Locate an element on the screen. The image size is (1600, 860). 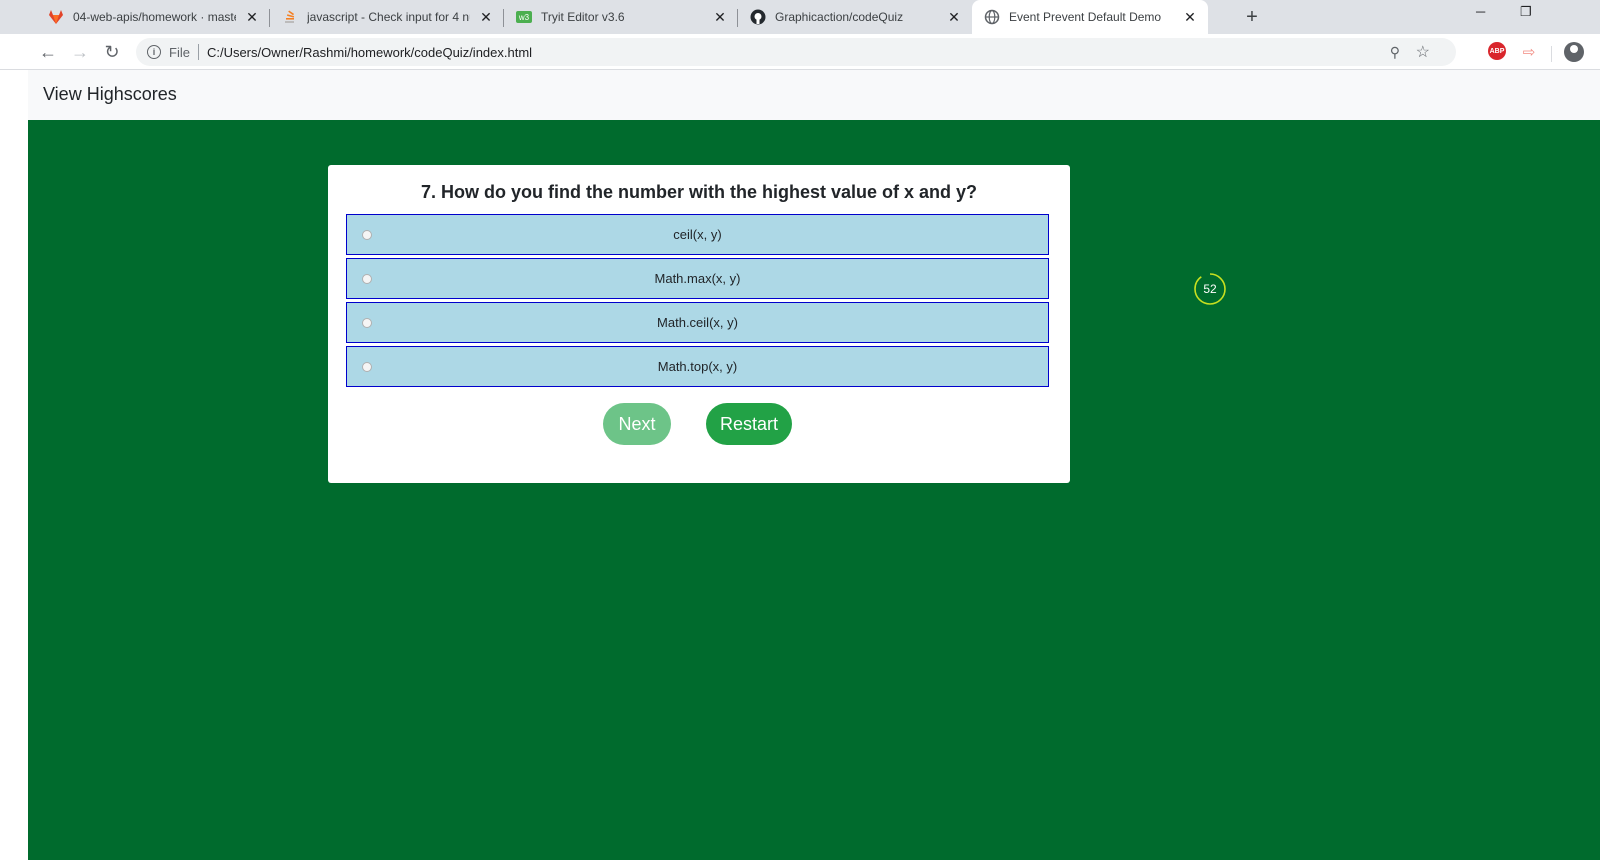
choice-label: Math.max(x, y) is located at coordinates (697, 278).